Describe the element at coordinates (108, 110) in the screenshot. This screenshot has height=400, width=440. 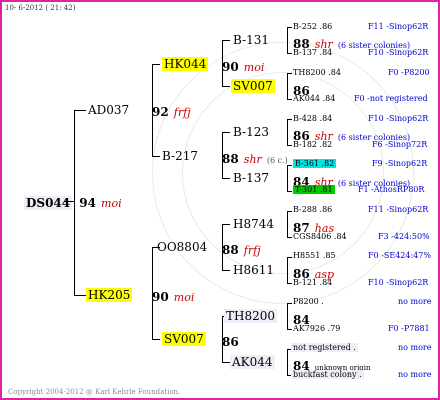
I see `g1-node: AD037` at that location.